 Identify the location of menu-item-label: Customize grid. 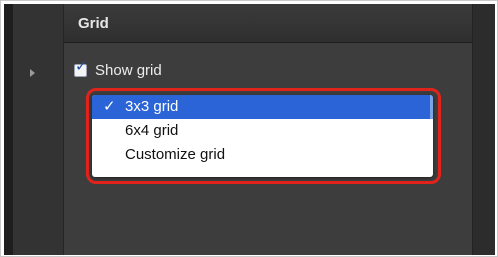
(175, 154).